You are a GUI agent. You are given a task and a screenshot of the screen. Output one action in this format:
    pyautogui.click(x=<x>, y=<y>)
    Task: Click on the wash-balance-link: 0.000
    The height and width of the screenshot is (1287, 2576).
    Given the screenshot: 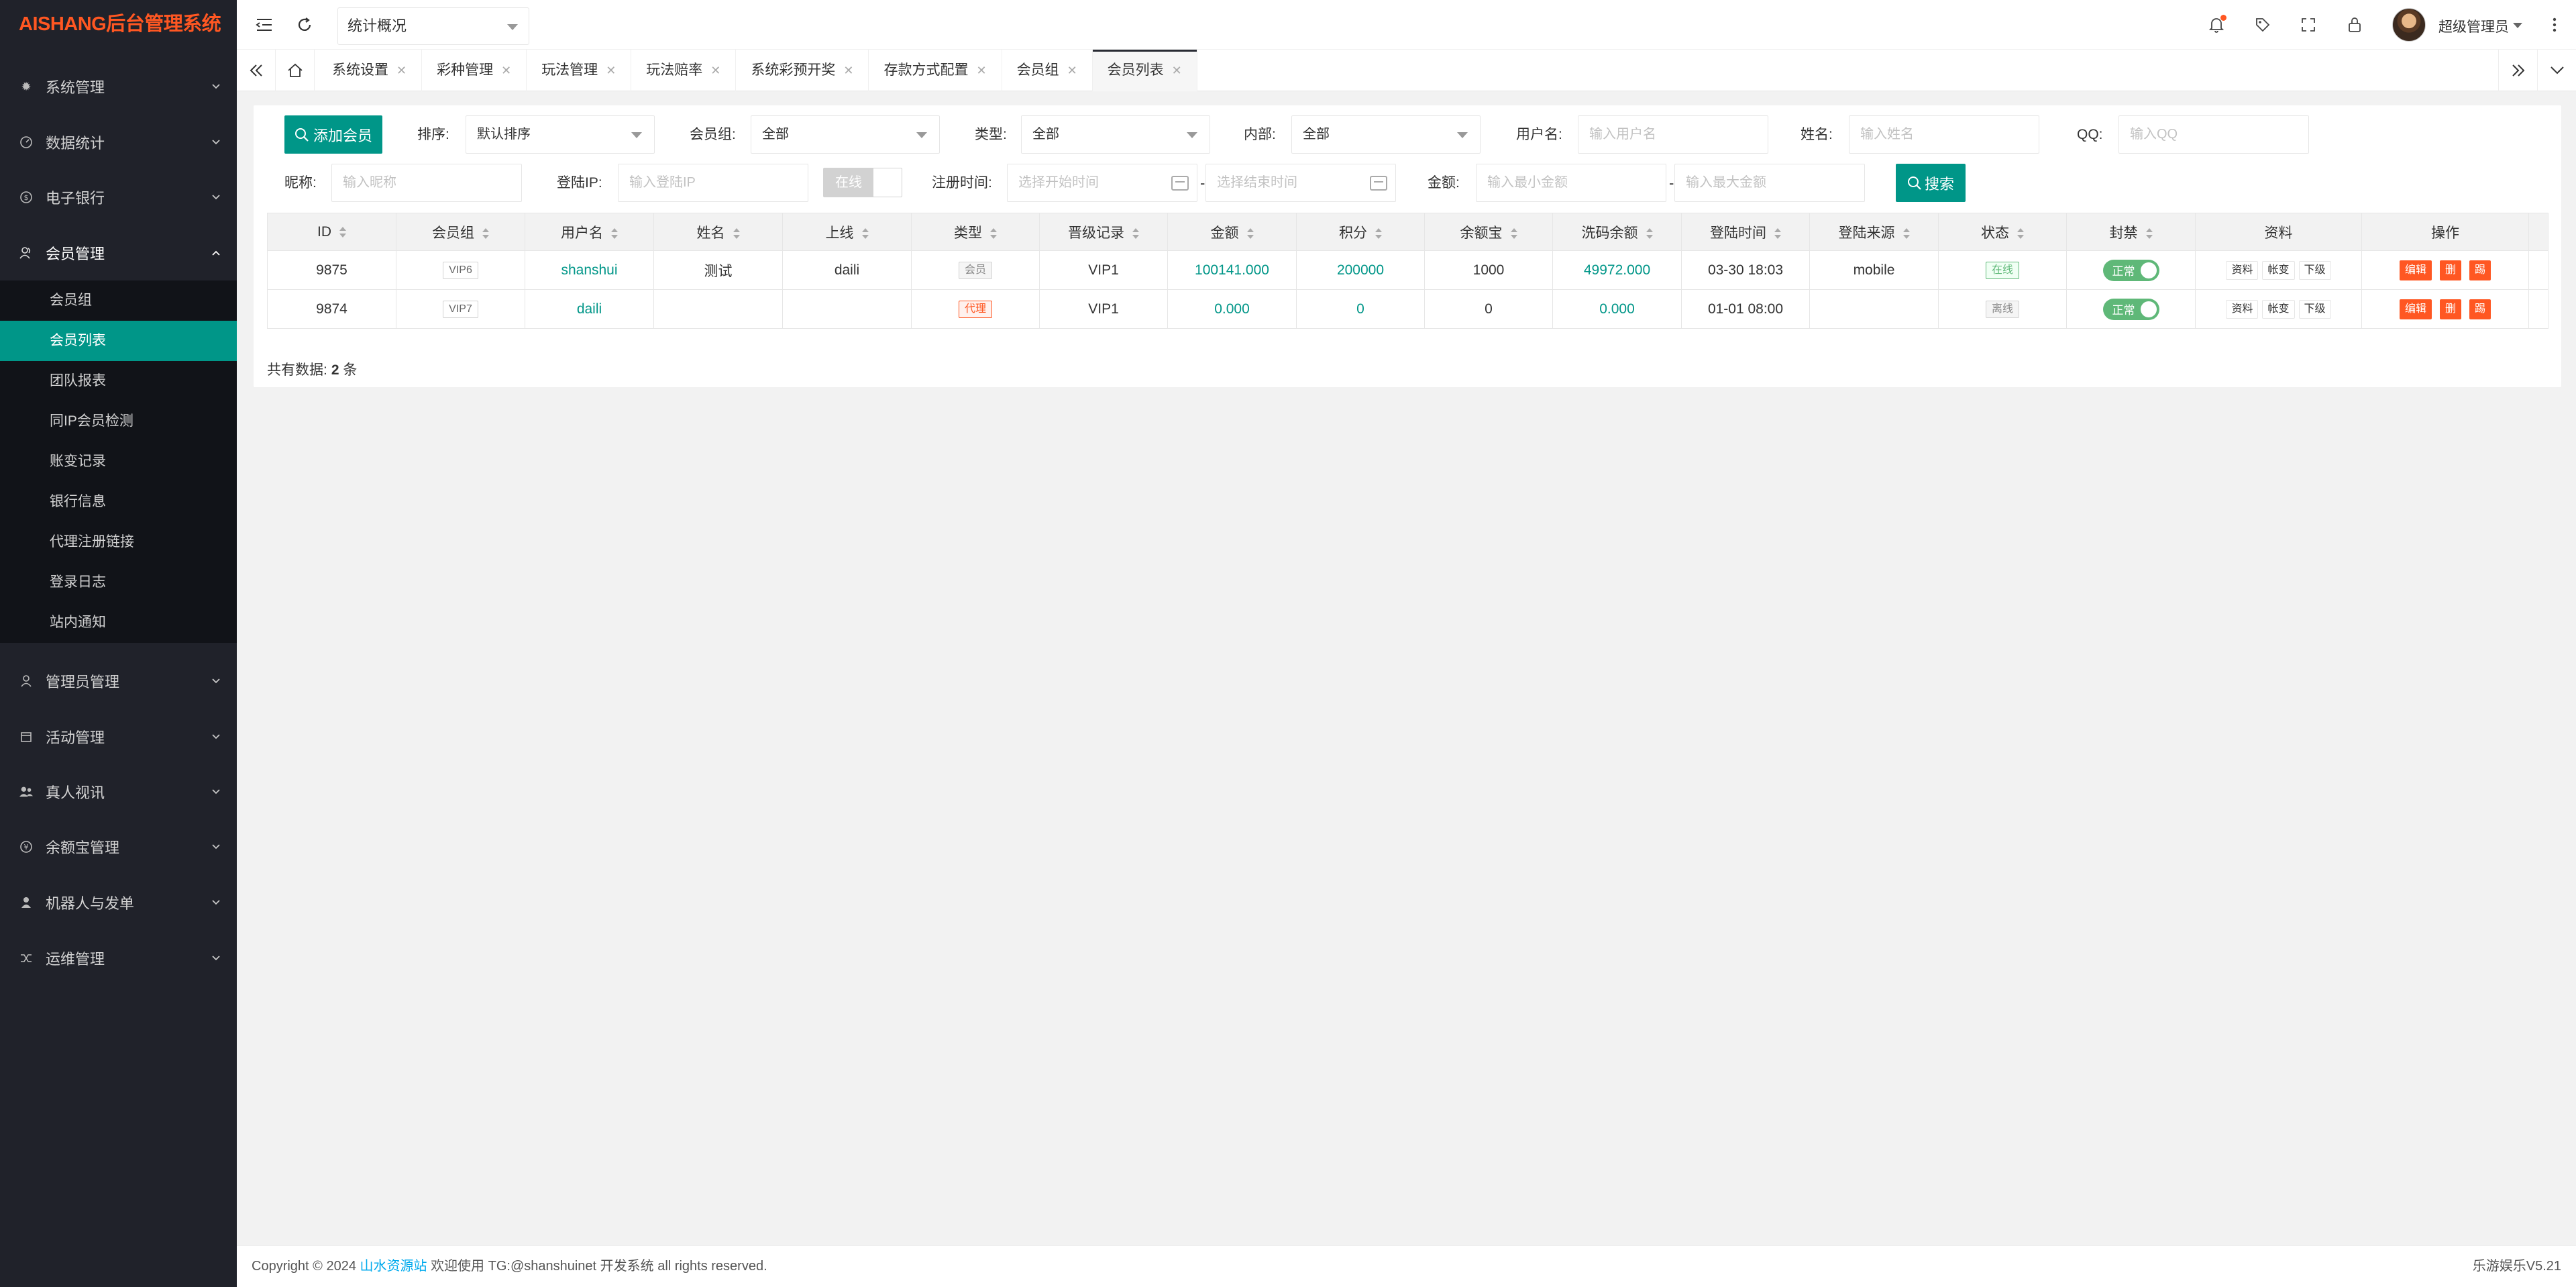 What is the action you would take?
    pyautogui.click(x=1617, y=309)
    